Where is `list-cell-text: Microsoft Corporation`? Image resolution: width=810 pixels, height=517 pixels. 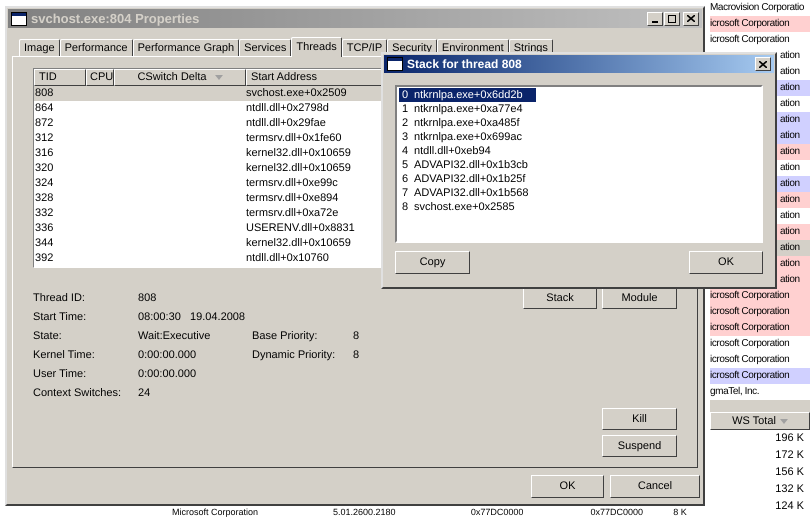
list-cell-text: Microsoft Corporation is located at coordinates (216, 512).